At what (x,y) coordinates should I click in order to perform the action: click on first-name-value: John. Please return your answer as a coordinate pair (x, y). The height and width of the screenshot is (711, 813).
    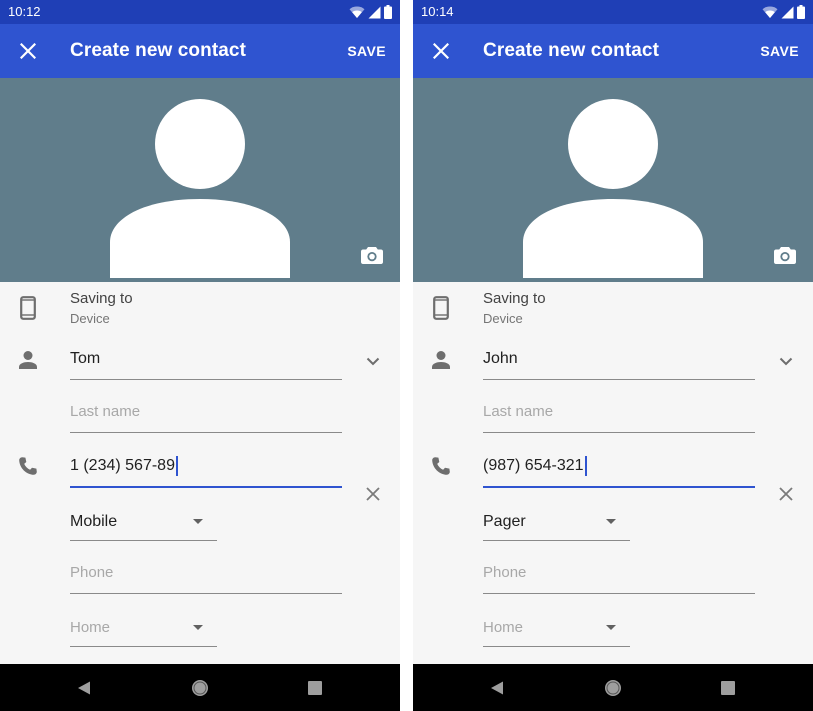
    Looking at the image, I should click on (500, 358).